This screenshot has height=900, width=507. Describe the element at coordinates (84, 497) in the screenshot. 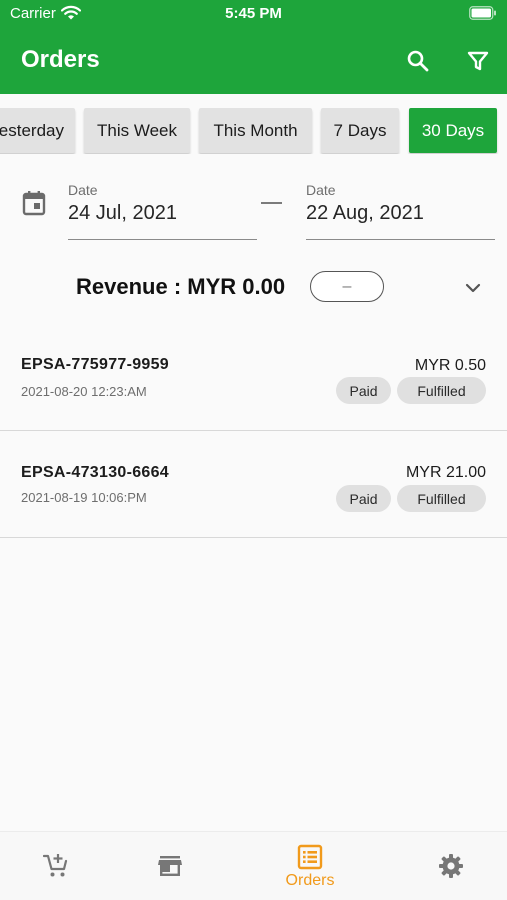

I see `order-datetime: 2021-08-19 10:06:PM` at that location.